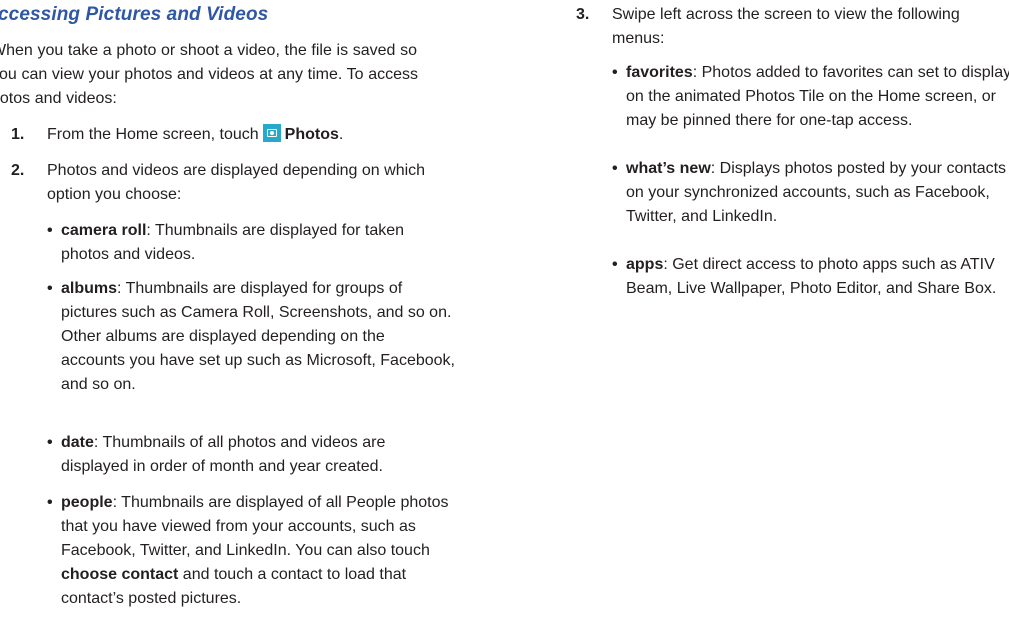 The image size is (1009, 636). Describe the element at coordinates (341, 134) in the screenshot. I see `step-1-period: .` at that location.